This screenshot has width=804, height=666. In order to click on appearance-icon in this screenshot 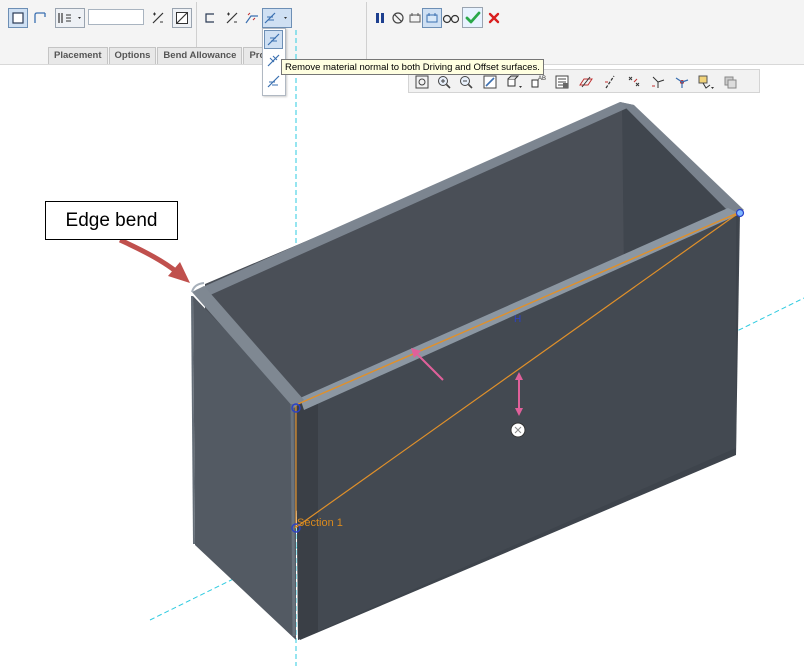, I will do `click(730, 82)`.